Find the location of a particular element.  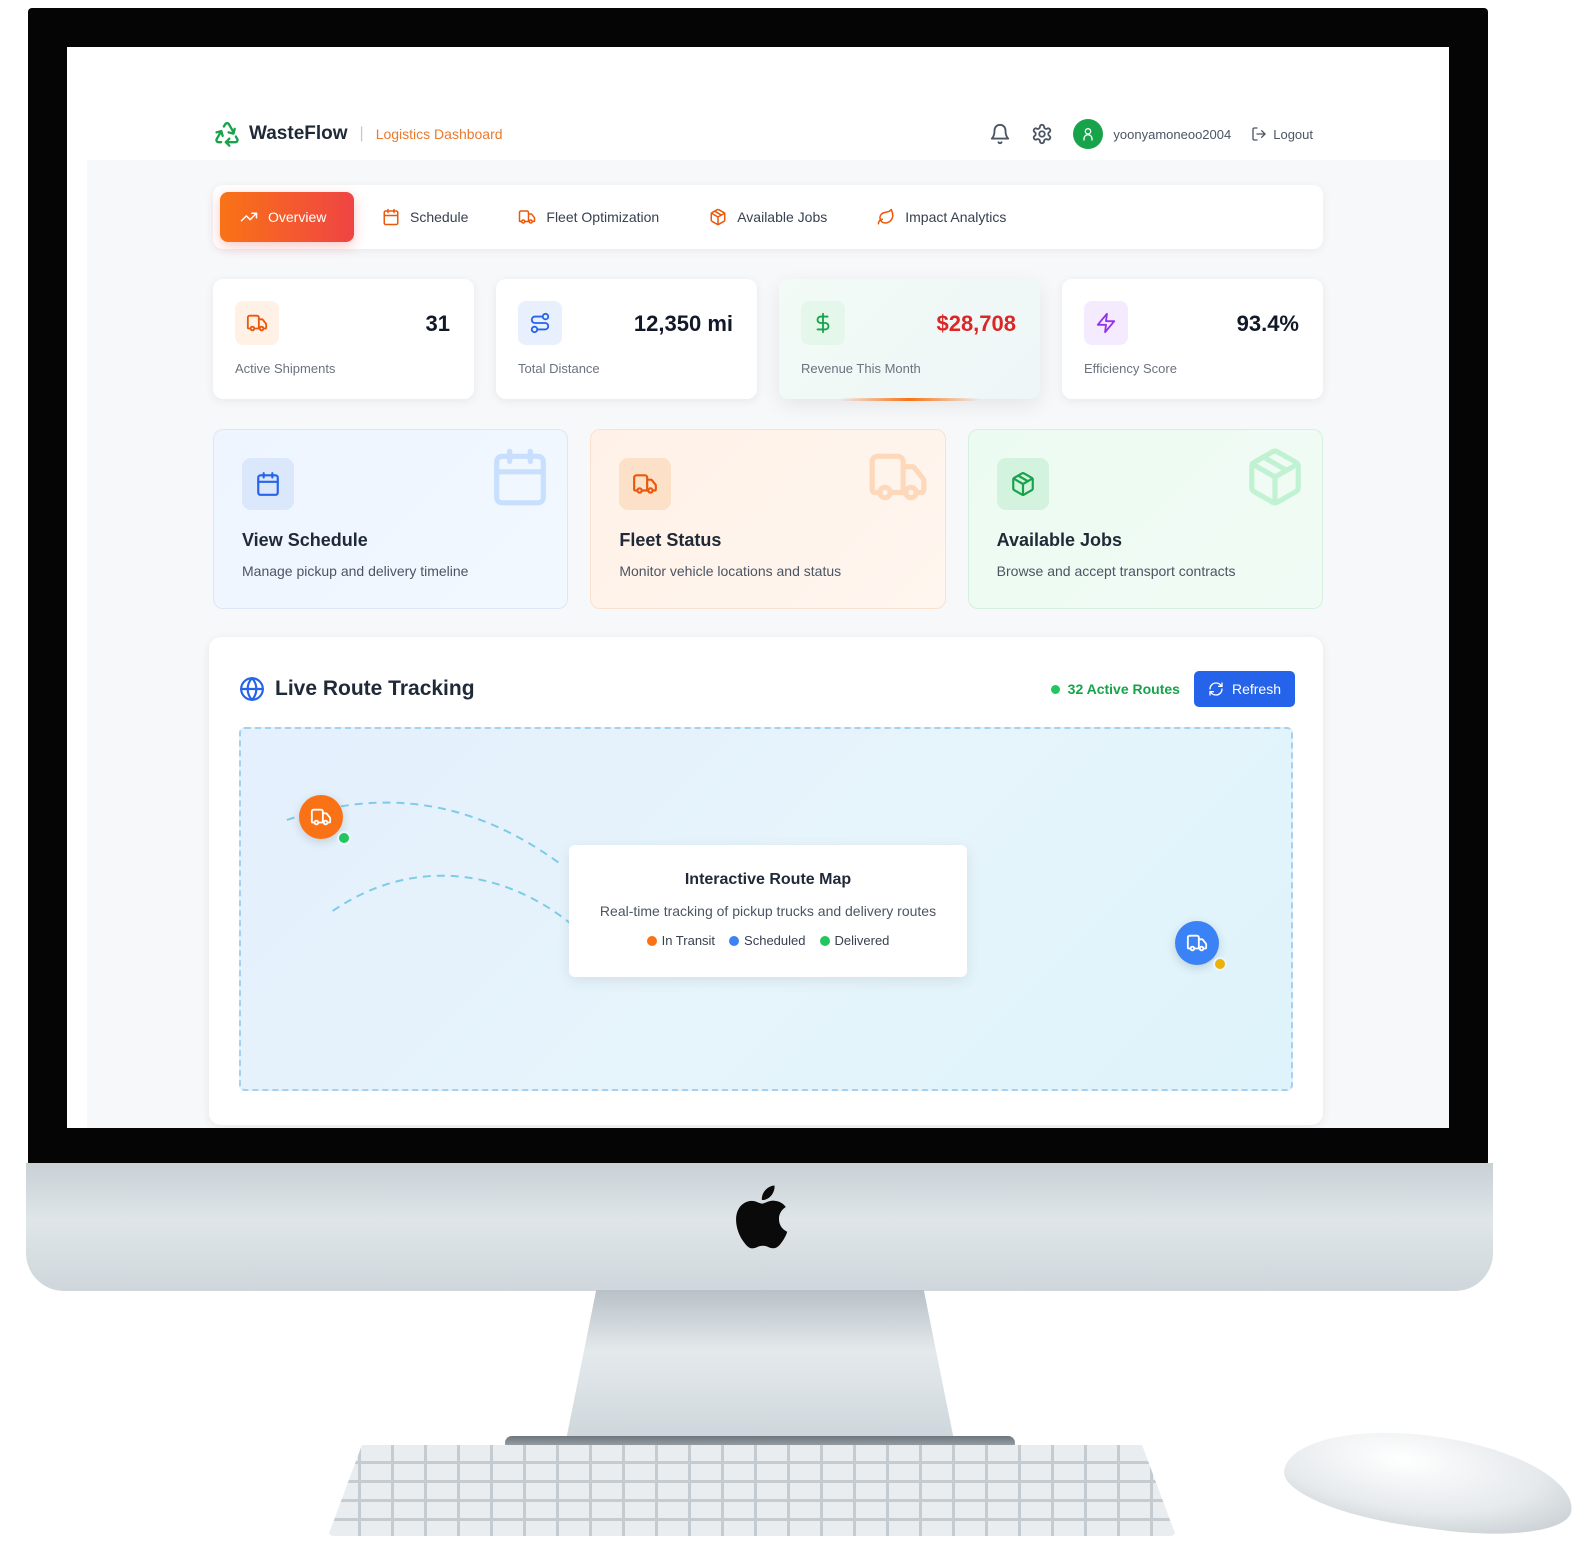

truck-marker-in-transit is located at coordinates (321, 817).